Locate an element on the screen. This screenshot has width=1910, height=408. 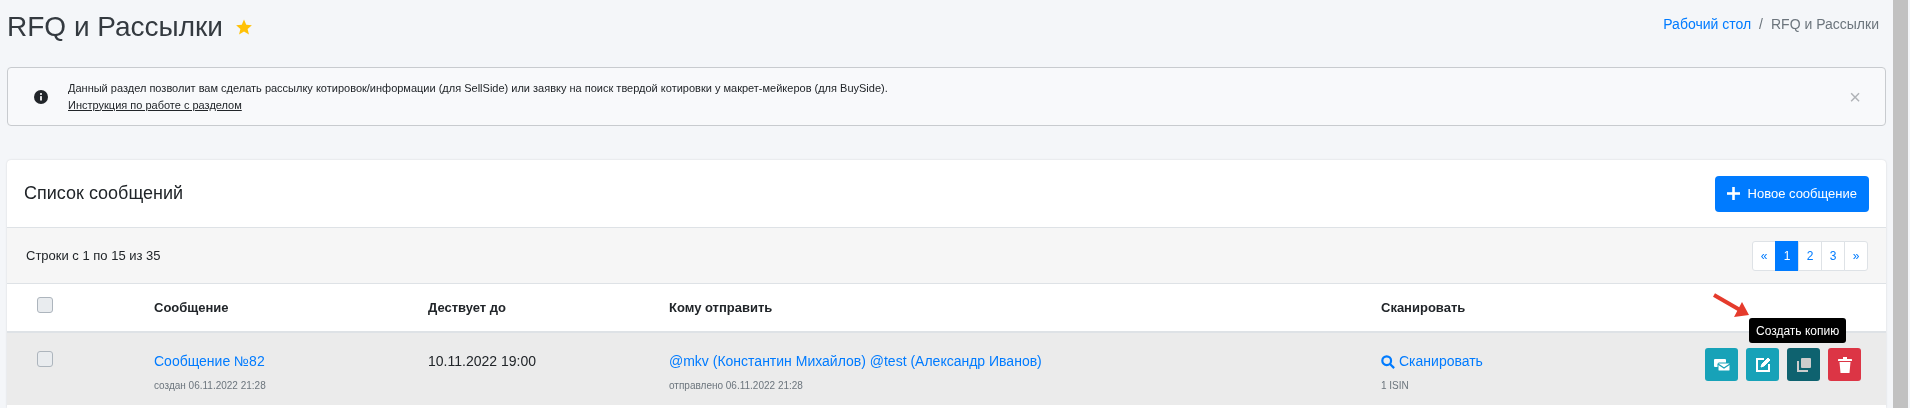
column-header: Дествует до is located at coordinates (468, 307).